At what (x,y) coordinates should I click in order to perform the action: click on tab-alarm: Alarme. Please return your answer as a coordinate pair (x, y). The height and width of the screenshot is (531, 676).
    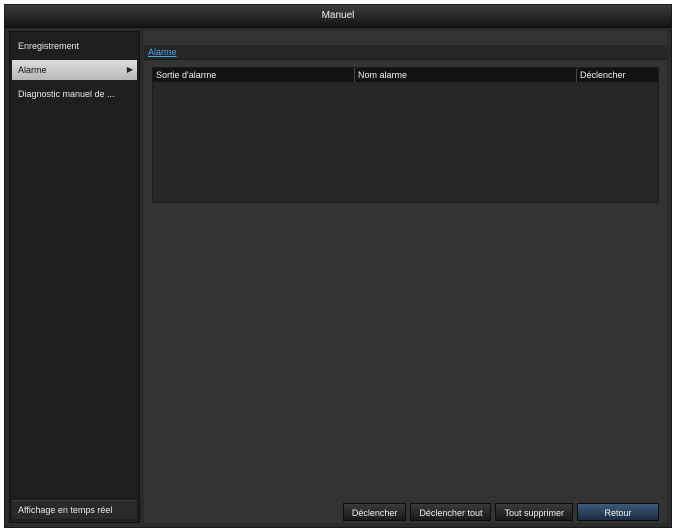
    Looking at the image, I should click on (162, 52).